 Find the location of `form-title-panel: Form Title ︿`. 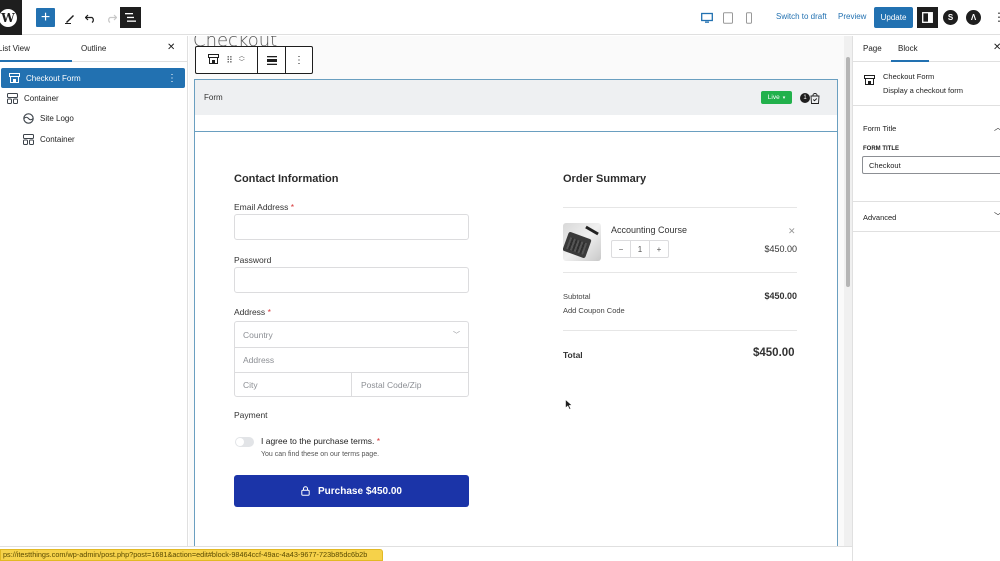

form-title-panel: Form Title ︿ is located at coordinates (926, 126).